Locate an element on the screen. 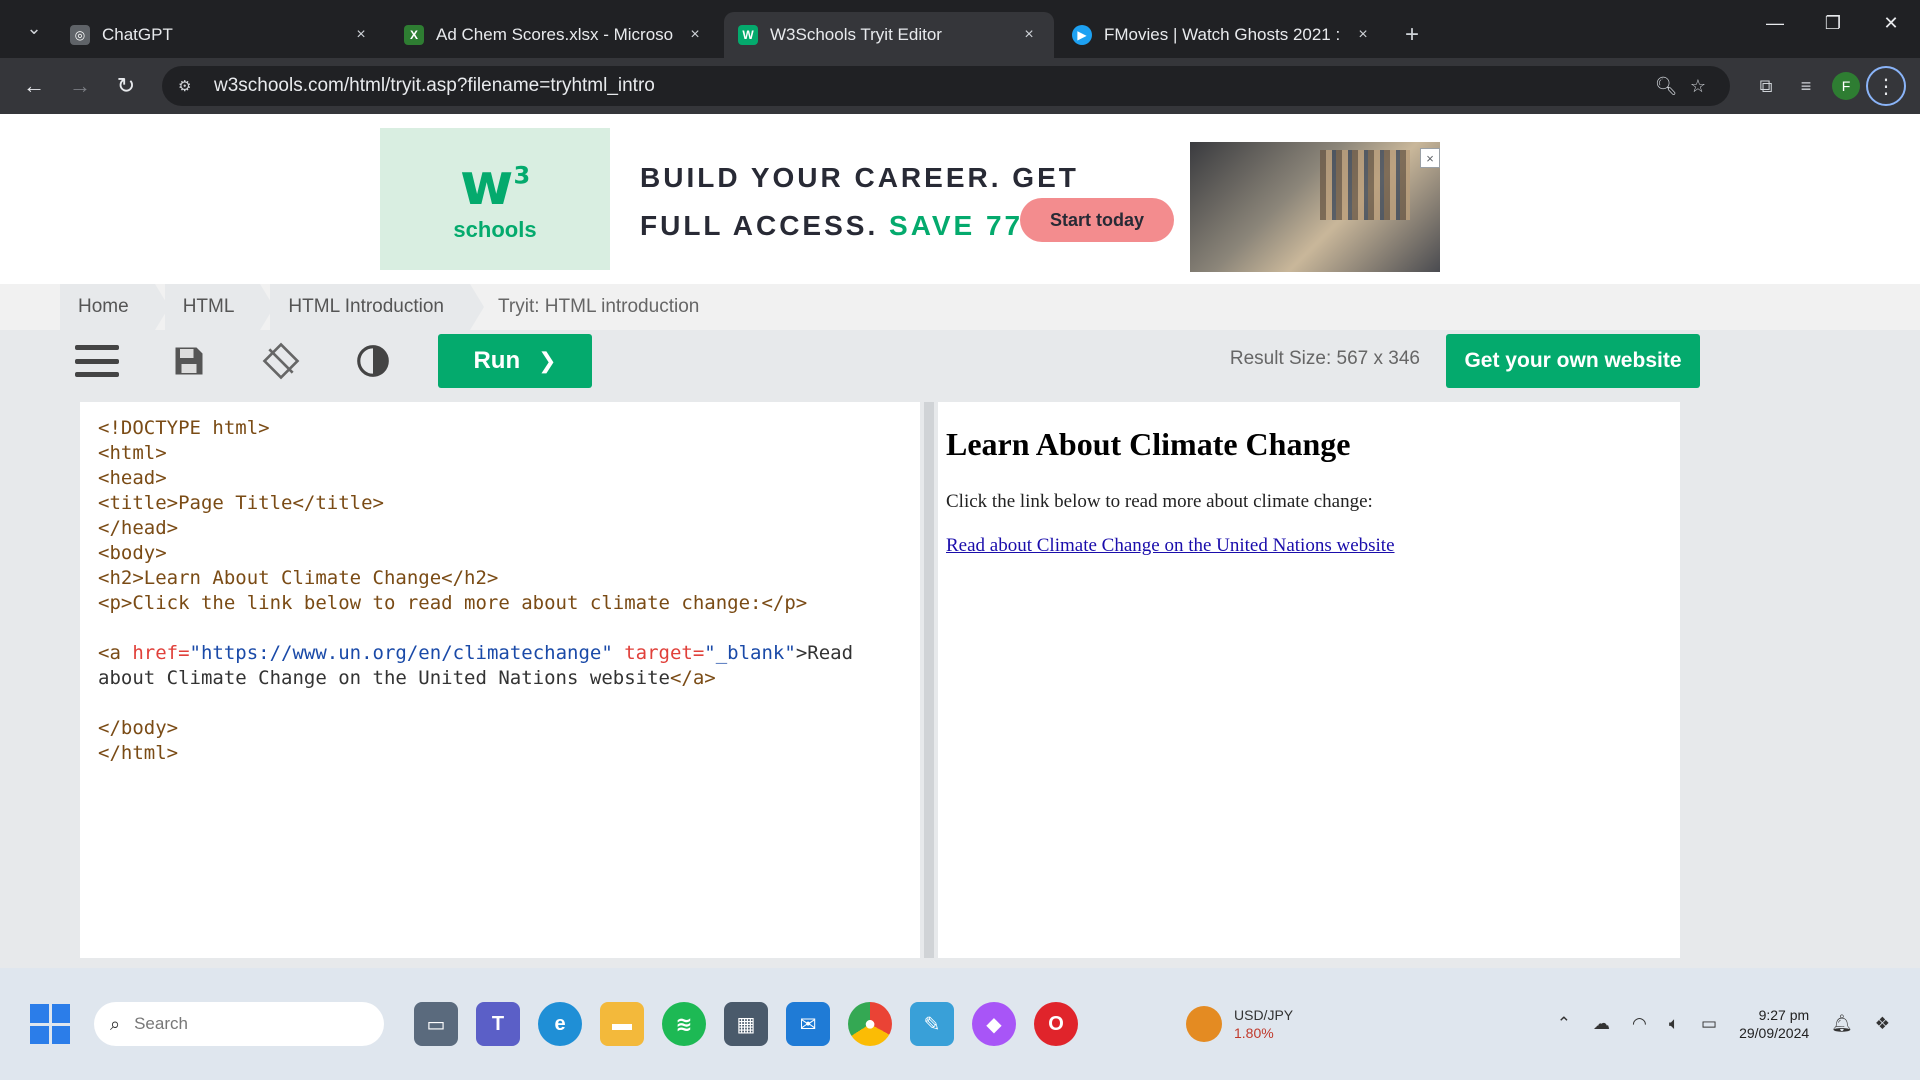 Image resolution: width=1920 pixels, height=1080 pixels. zoom-icon: 🔍︎ is located at coordinates (1666, 86).